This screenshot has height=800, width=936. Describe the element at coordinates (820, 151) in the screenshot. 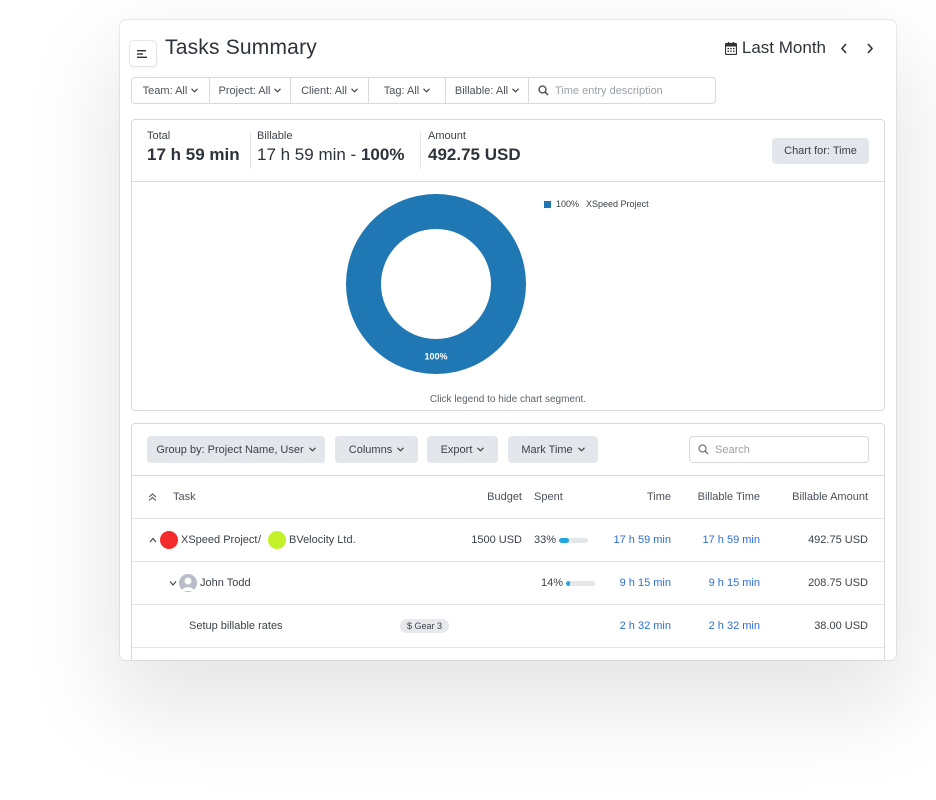

I see `chart-for-button: Chart for: Time` at that location.